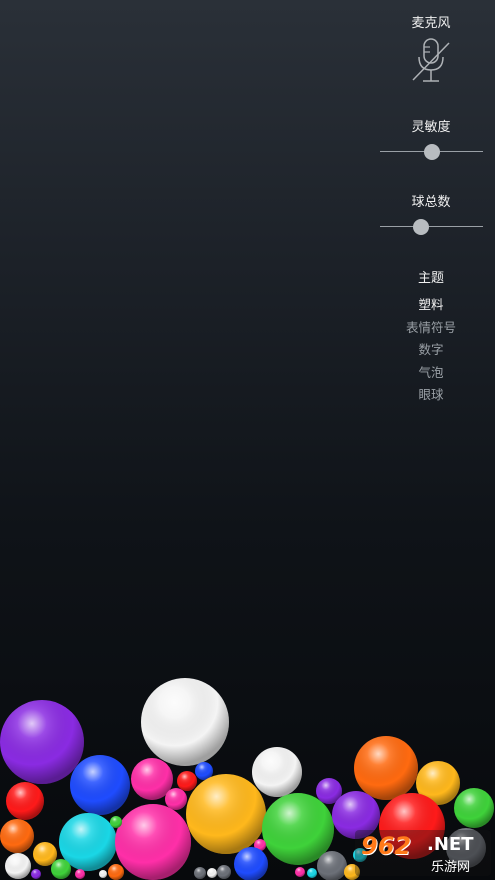  Describe the element at coordinates (386, 846) in the screenshot. I see `watermark-logo: 962` at that location.